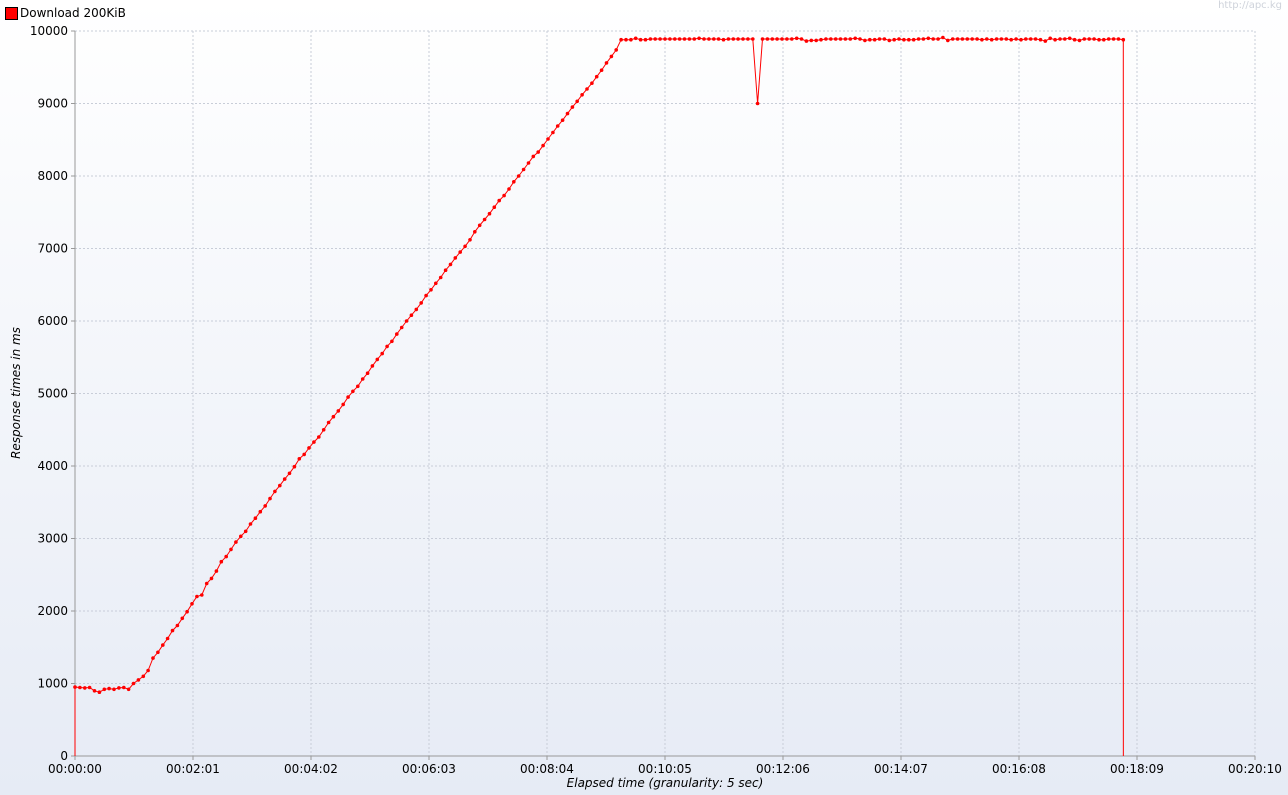 Image resolution: width=1288 pixels, height=795 pixels. What do you see at coordinates (547, 769) in the screenshot?
I see `x-tick-label: 00:08:04` at bounding box center [547, 769].